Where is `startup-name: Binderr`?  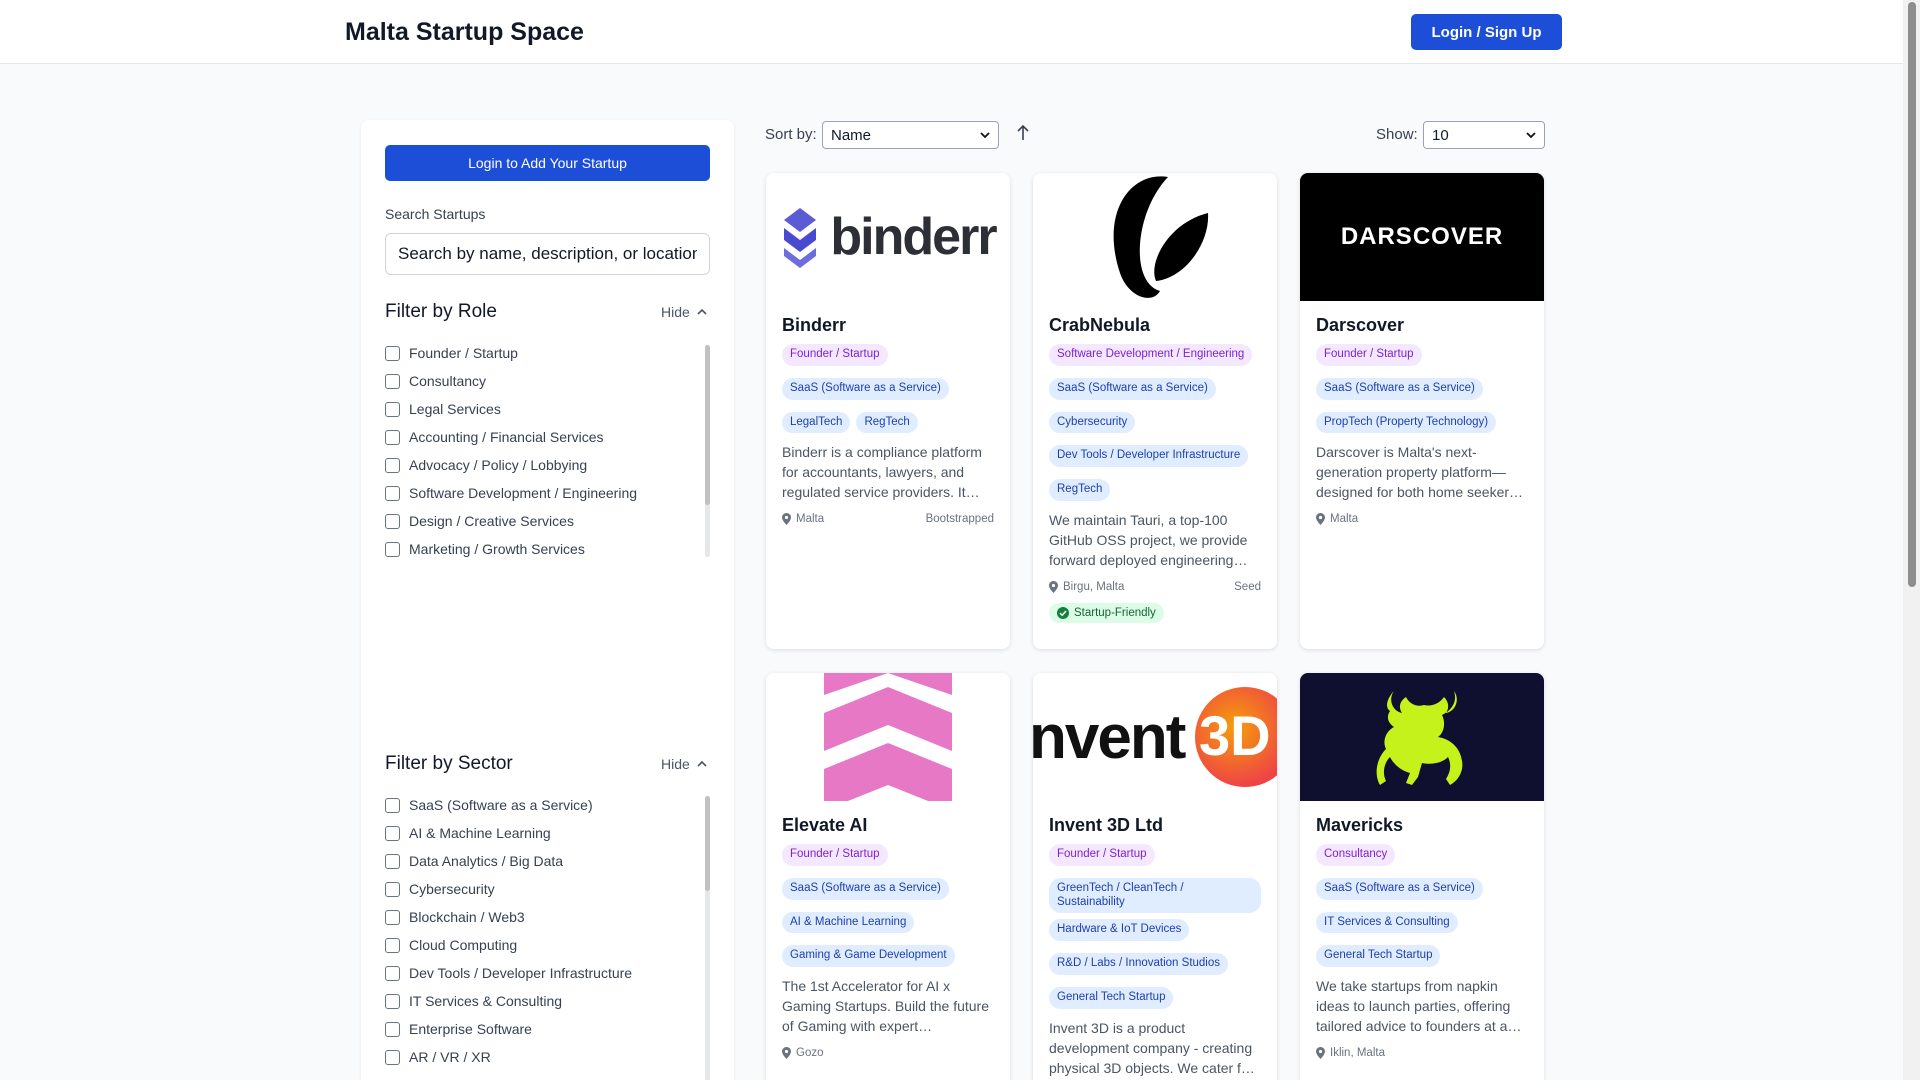 startup-name: Binderr is located at coordinates (888, 325).